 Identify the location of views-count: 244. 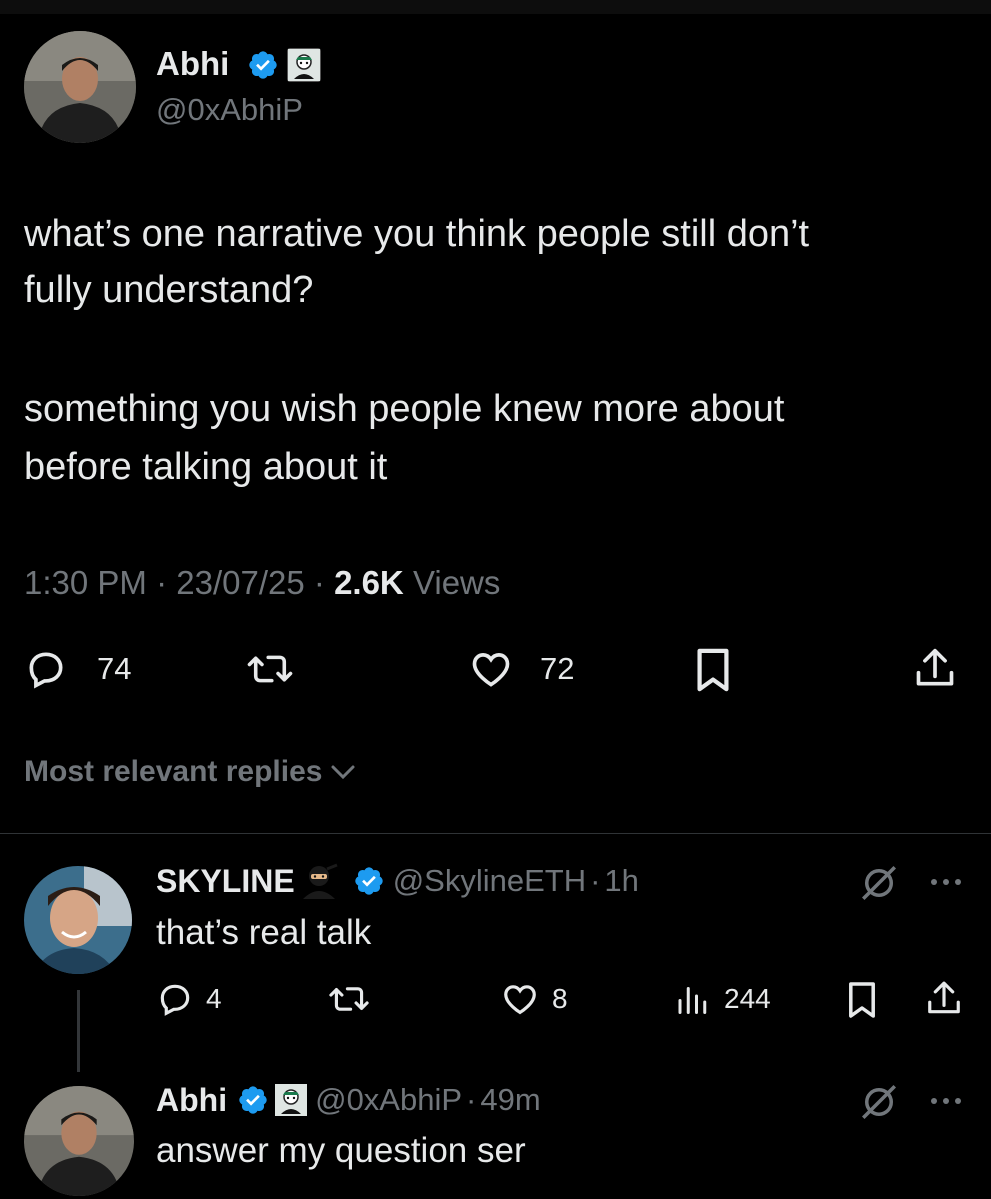
(747, 998).